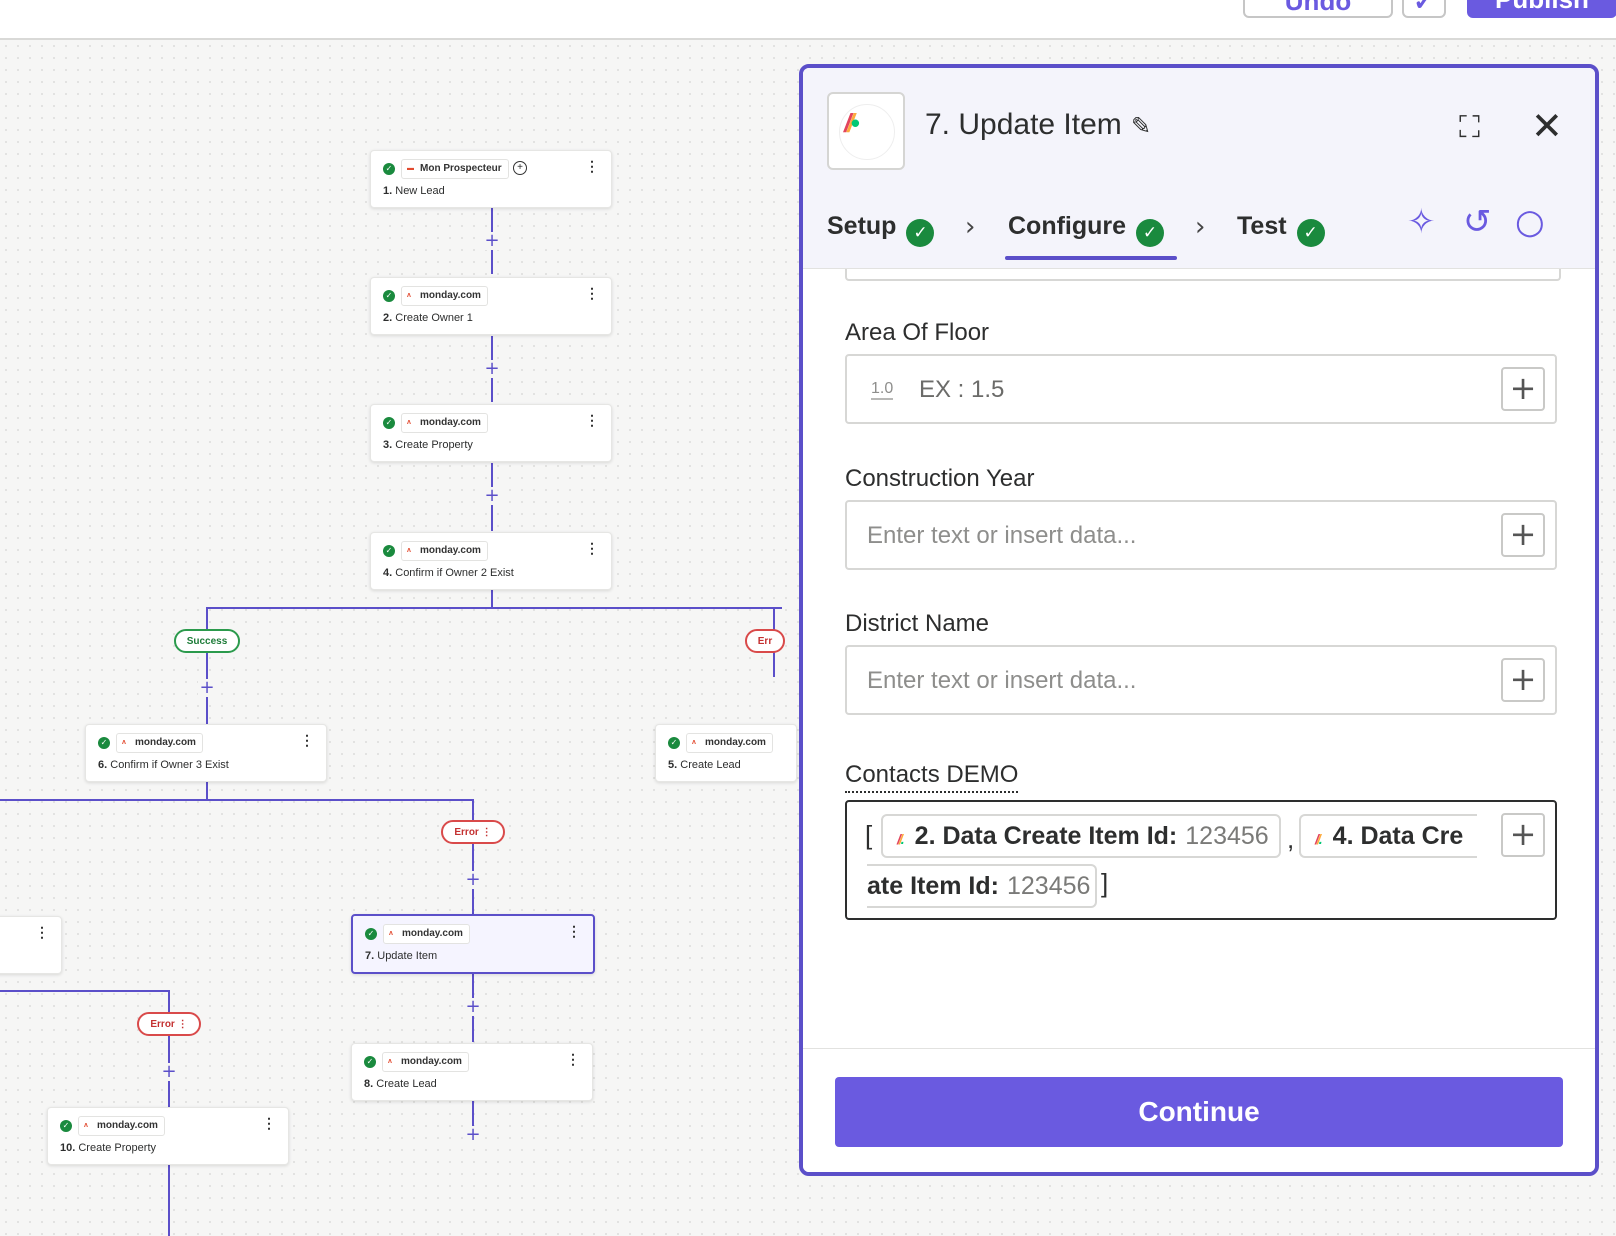  Describe the element at coordinates (765, 641) in the screenshot. I see `branch-error-badge: Err` at that location.